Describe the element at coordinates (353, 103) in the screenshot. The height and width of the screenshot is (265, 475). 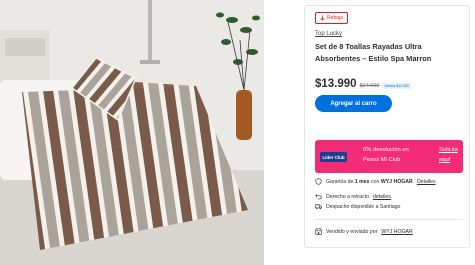
I see `add-to-cart-button: Agregar al carro` at that location.